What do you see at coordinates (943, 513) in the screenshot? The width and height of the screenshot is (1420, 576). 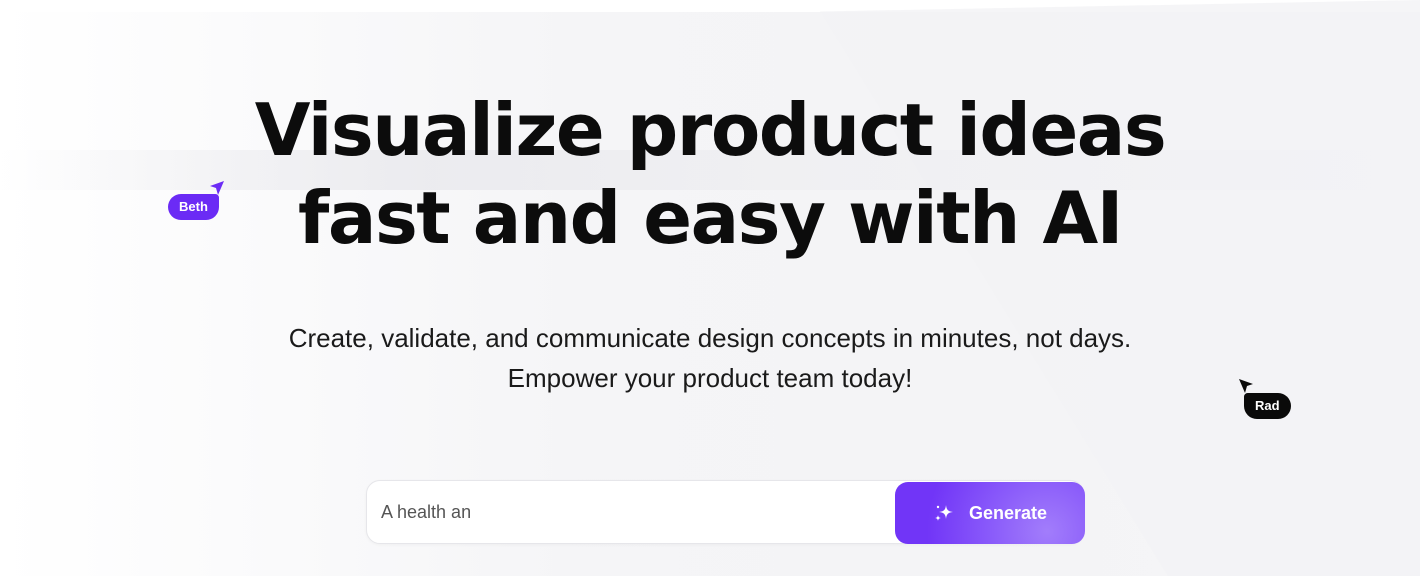 I see `sparkle-icon` at bounding box center [943, 513].